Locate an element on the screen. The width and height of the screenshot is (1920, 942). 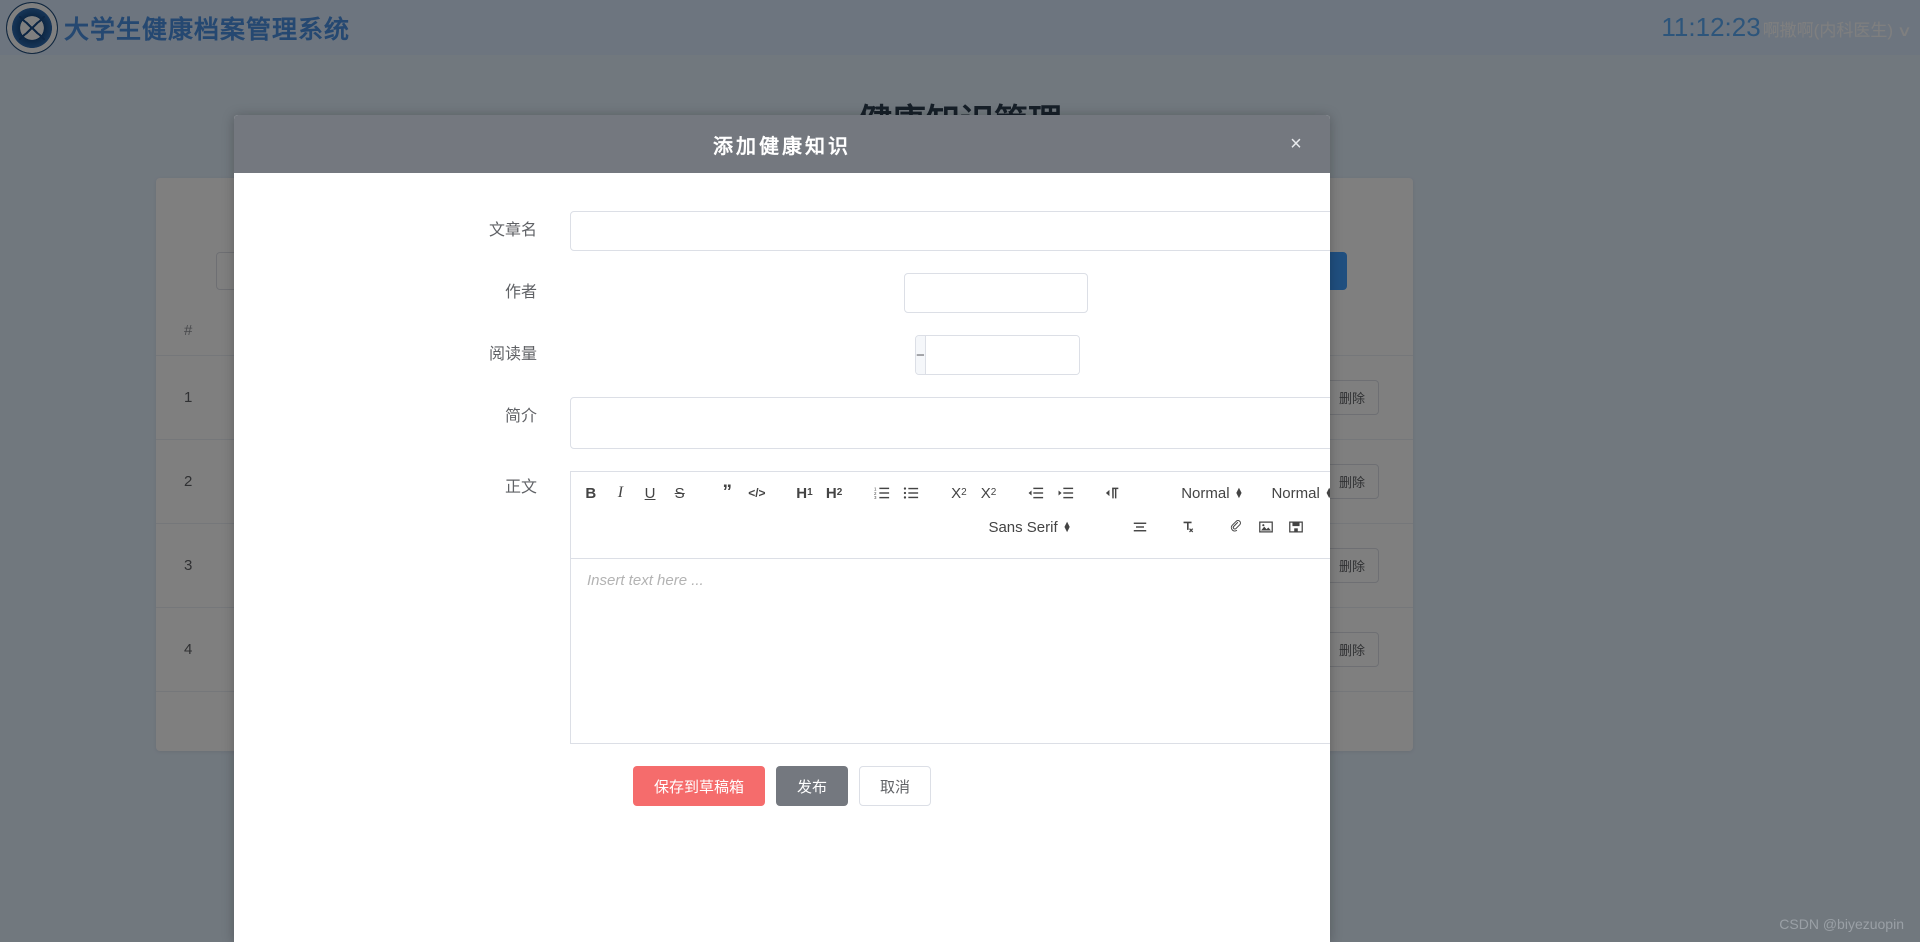
field-read-count: − + is located at coordinates (950, 355).